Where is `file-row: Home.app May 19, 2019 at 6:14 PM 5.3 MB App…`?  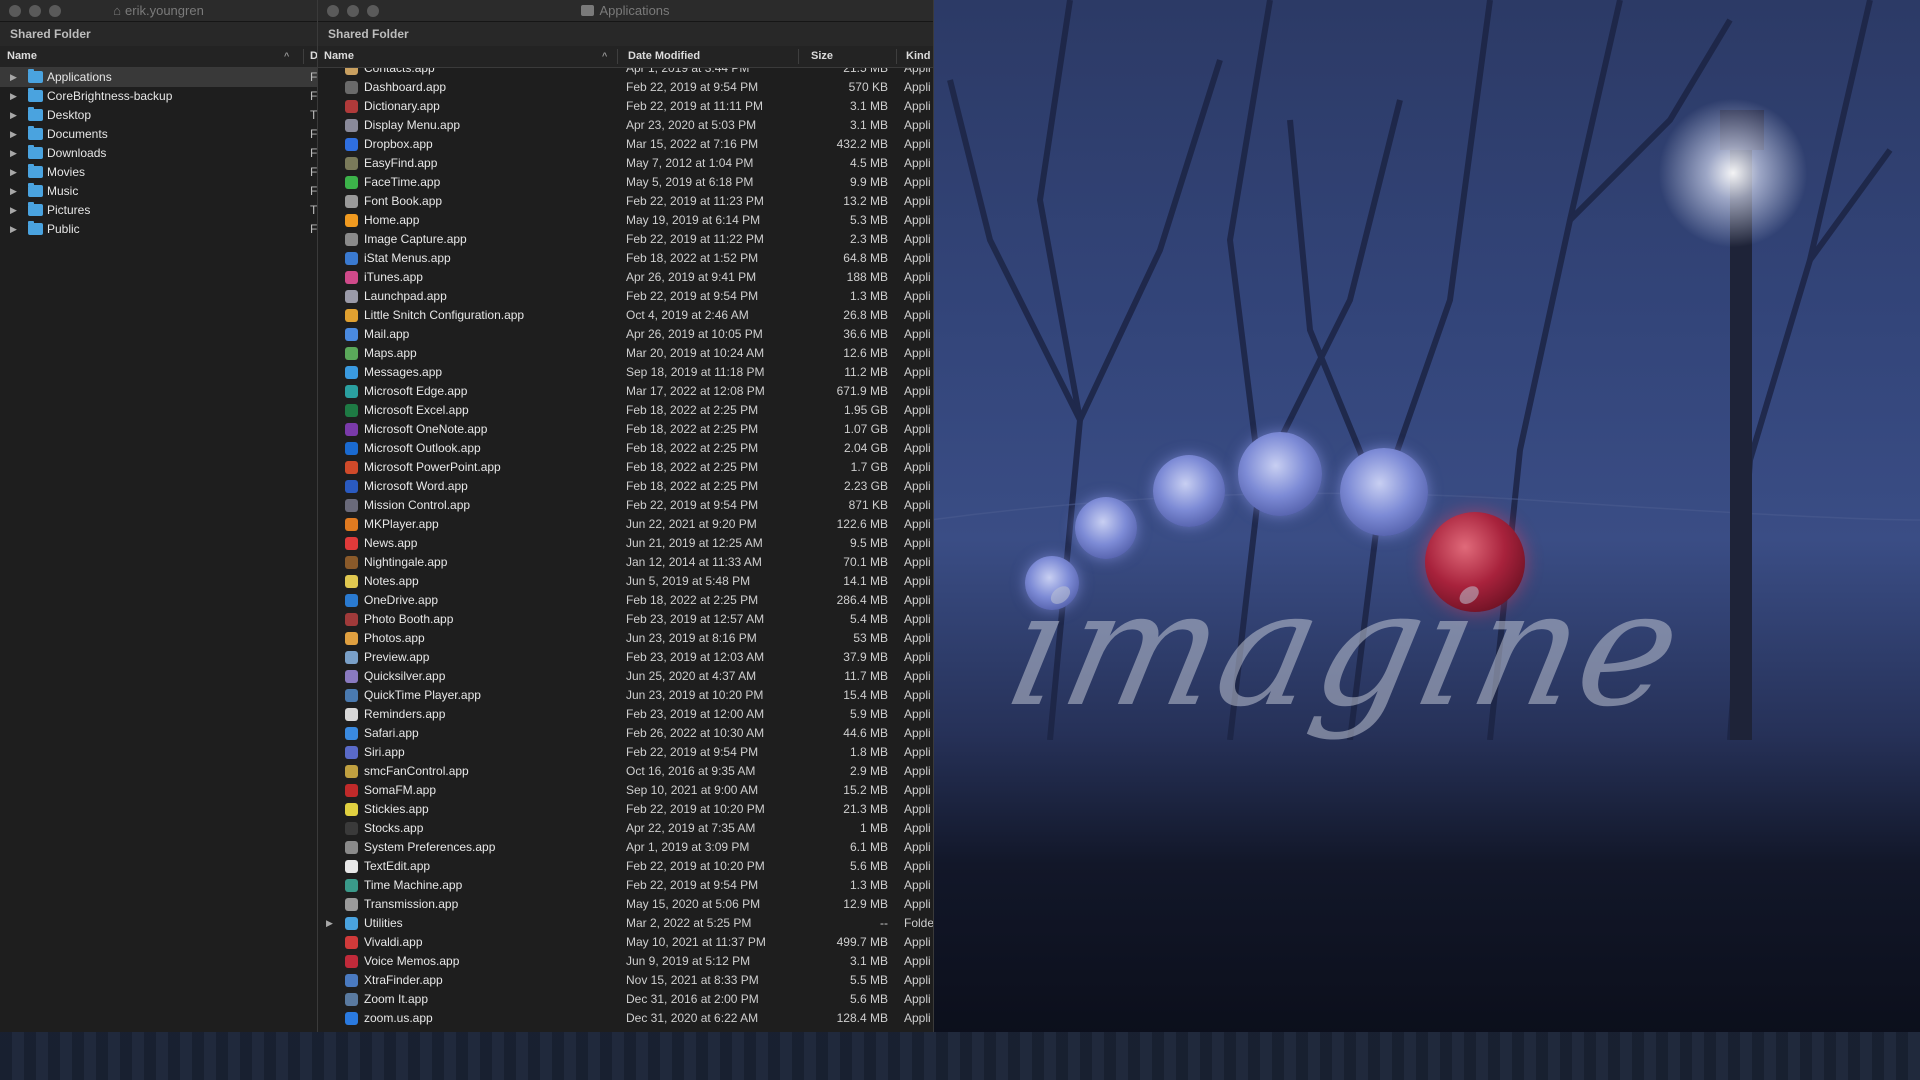
file-row: Home.app May 19, 2019 at 6:14 PM 5.3 MB App… is located at coordinates (625, 220).